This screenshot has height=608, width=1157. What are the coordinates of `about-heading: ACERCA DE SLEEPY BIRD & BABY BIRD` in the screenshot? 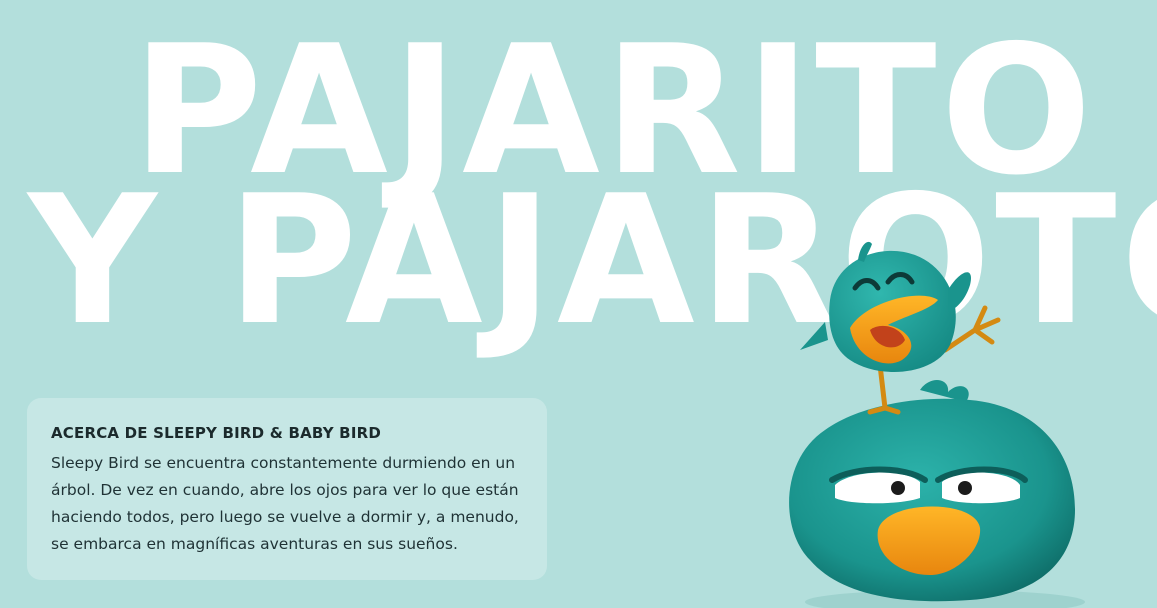 It's located at (216, 433).